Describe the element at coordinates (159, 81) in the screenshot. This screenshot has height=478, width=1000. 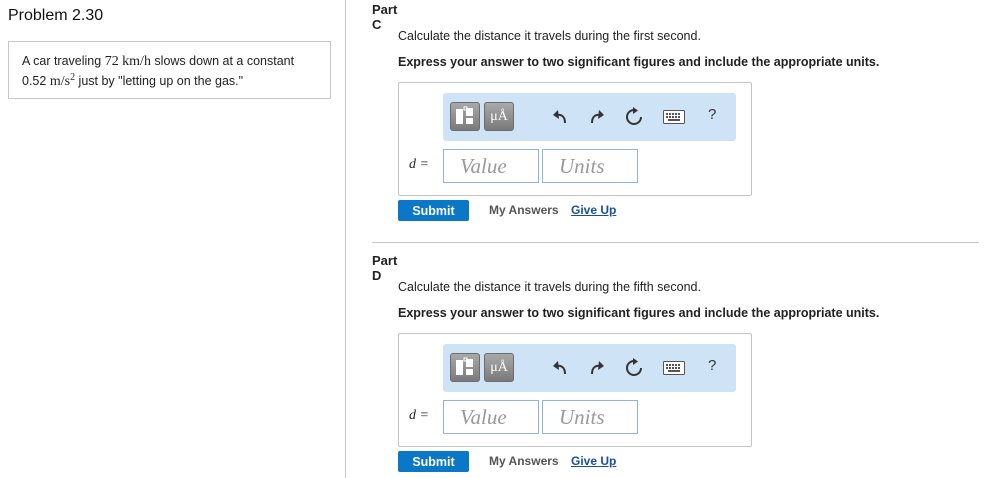
I see `problem-text: just by "letting up on the gas."` at that location.